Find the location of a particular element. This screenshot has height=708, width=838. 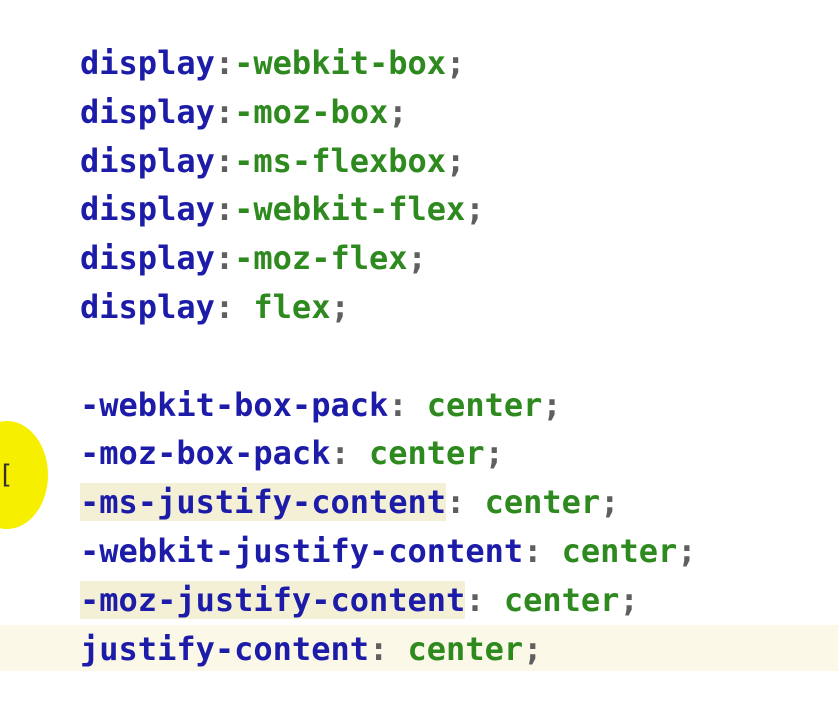

code-line: -webkit-justify-content: center; is located at coordinates (388, 551).